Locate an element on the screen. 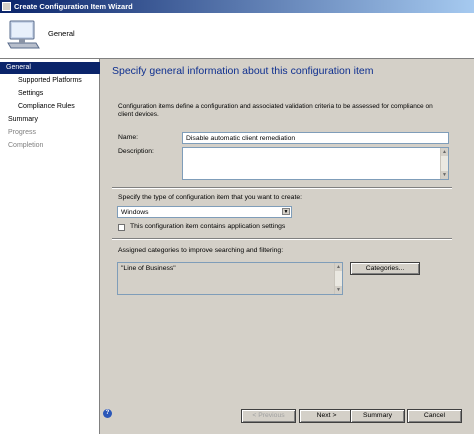 The image size is (474, 434). window-title: Create Configuration Item Wizard is located at coordinates (73, 6).